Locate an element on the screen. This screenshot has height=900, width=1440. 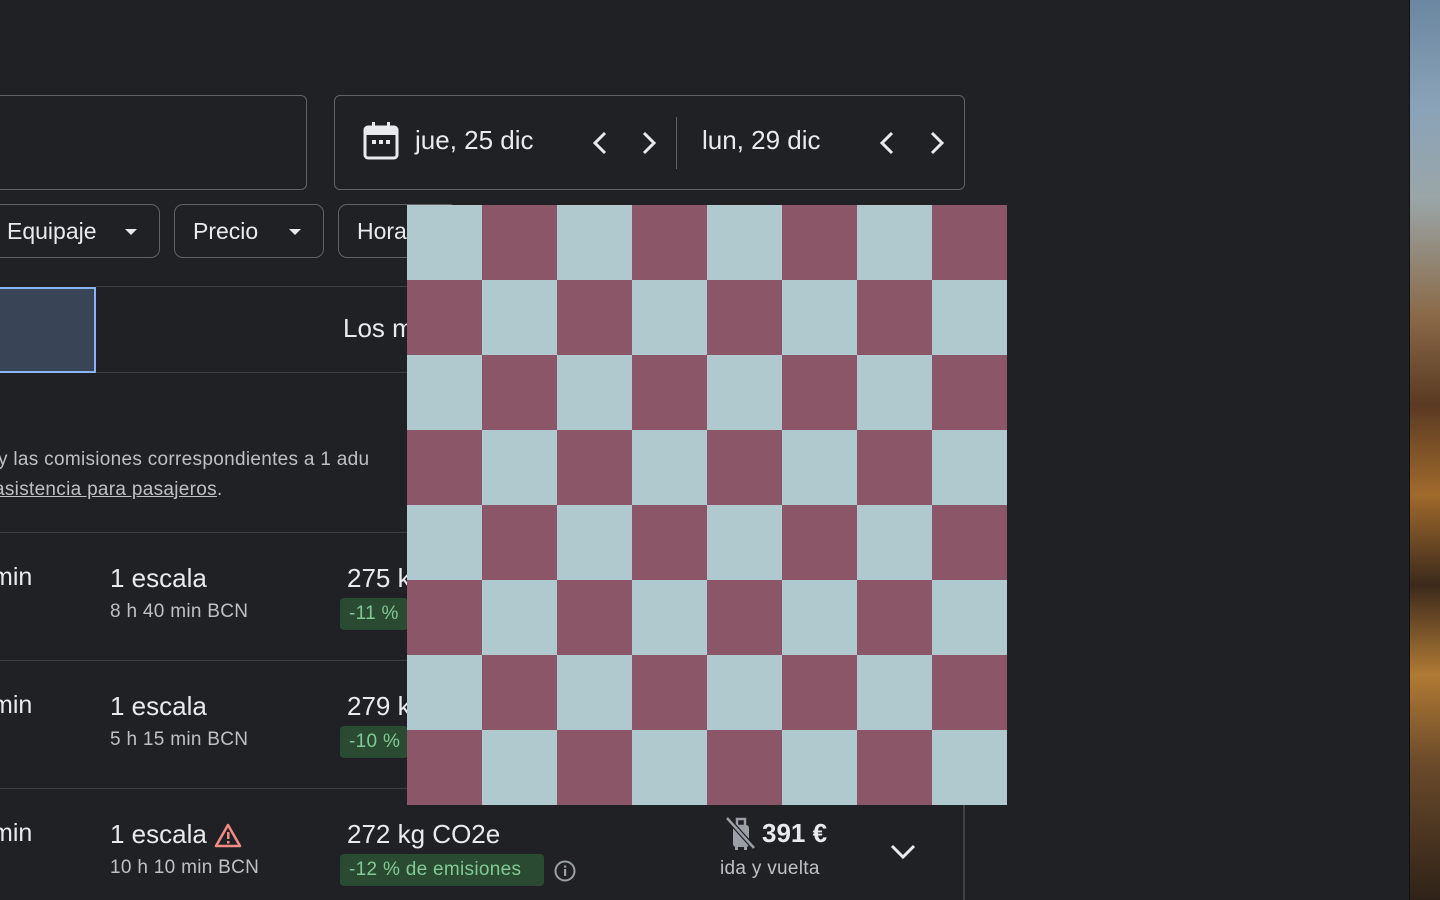
chip-label: Precio is located at coordinates (226, 230).